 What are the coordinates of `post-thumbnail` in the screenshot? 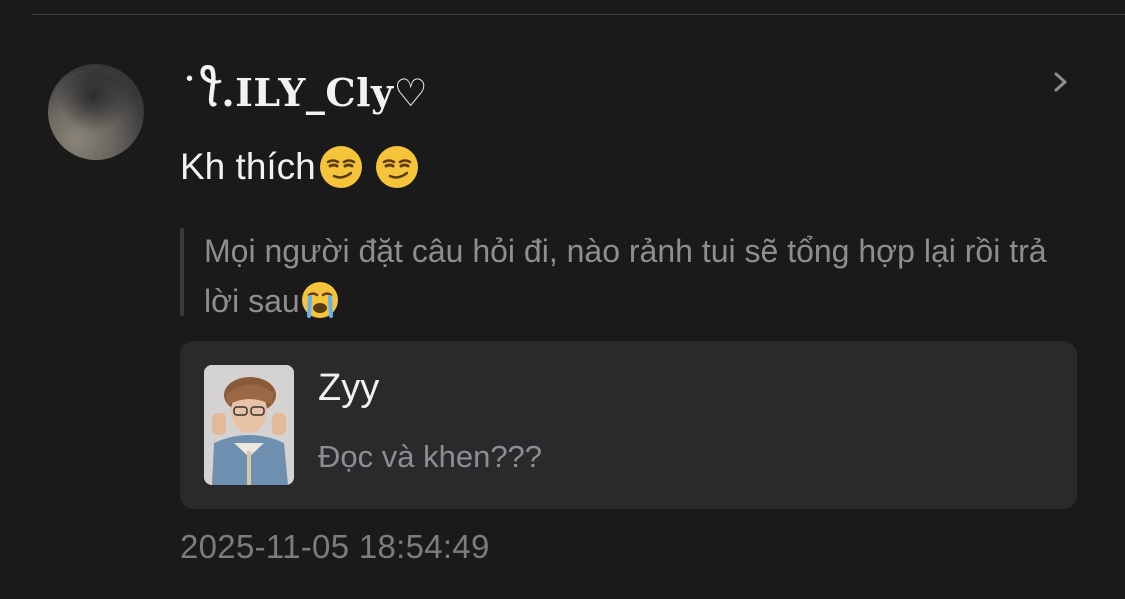 It's located at (249, 425).